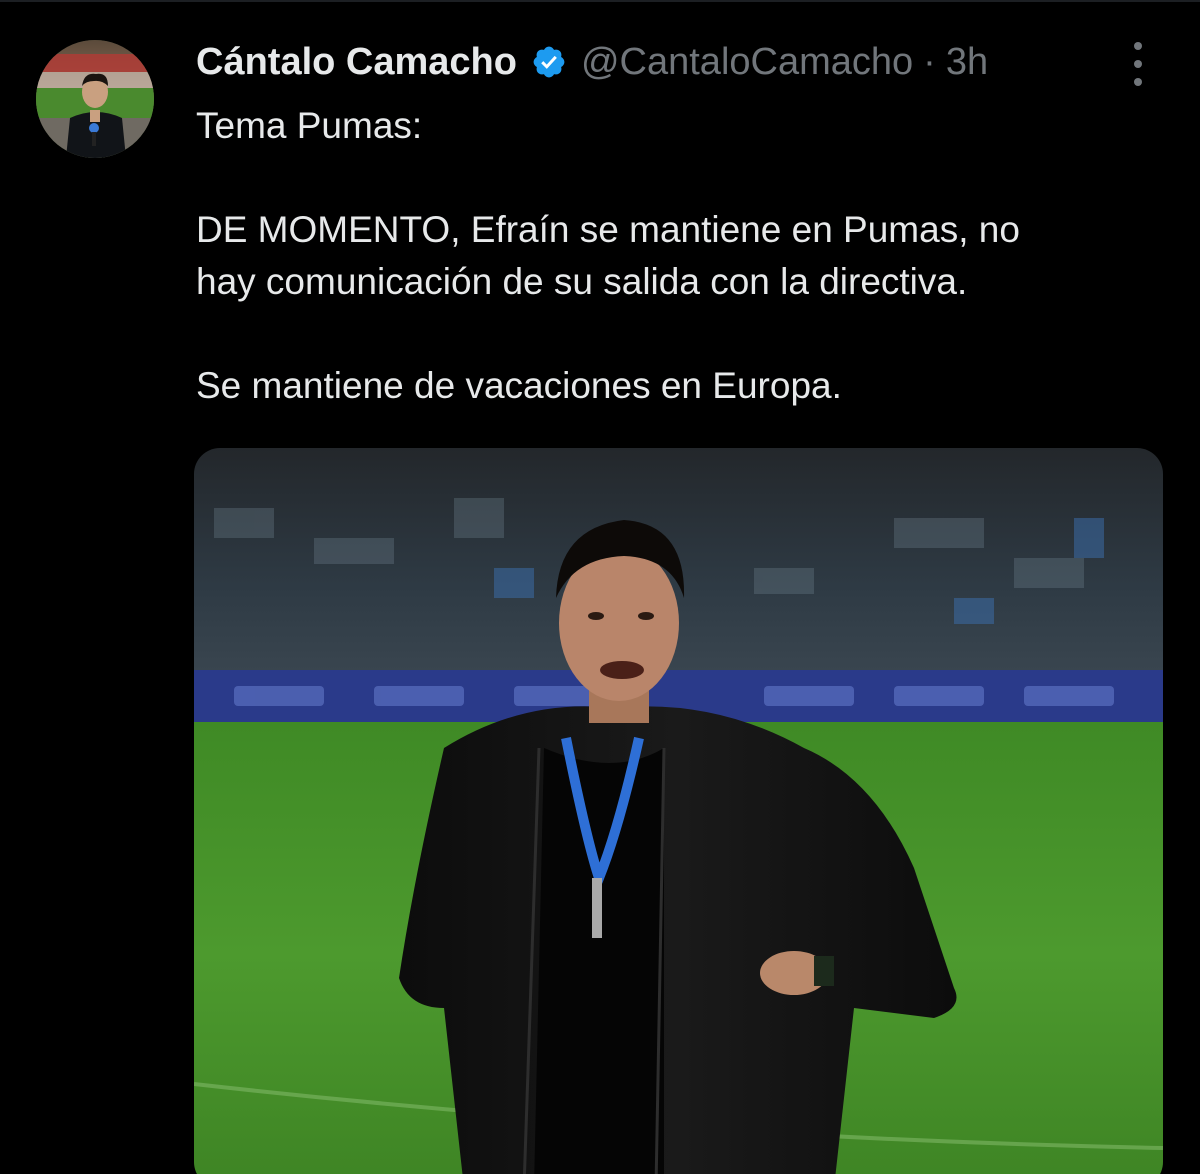 This screenshot has height=1174, width=1200. I want to click on handle: @CantaloCamacho, so click(747, 62).